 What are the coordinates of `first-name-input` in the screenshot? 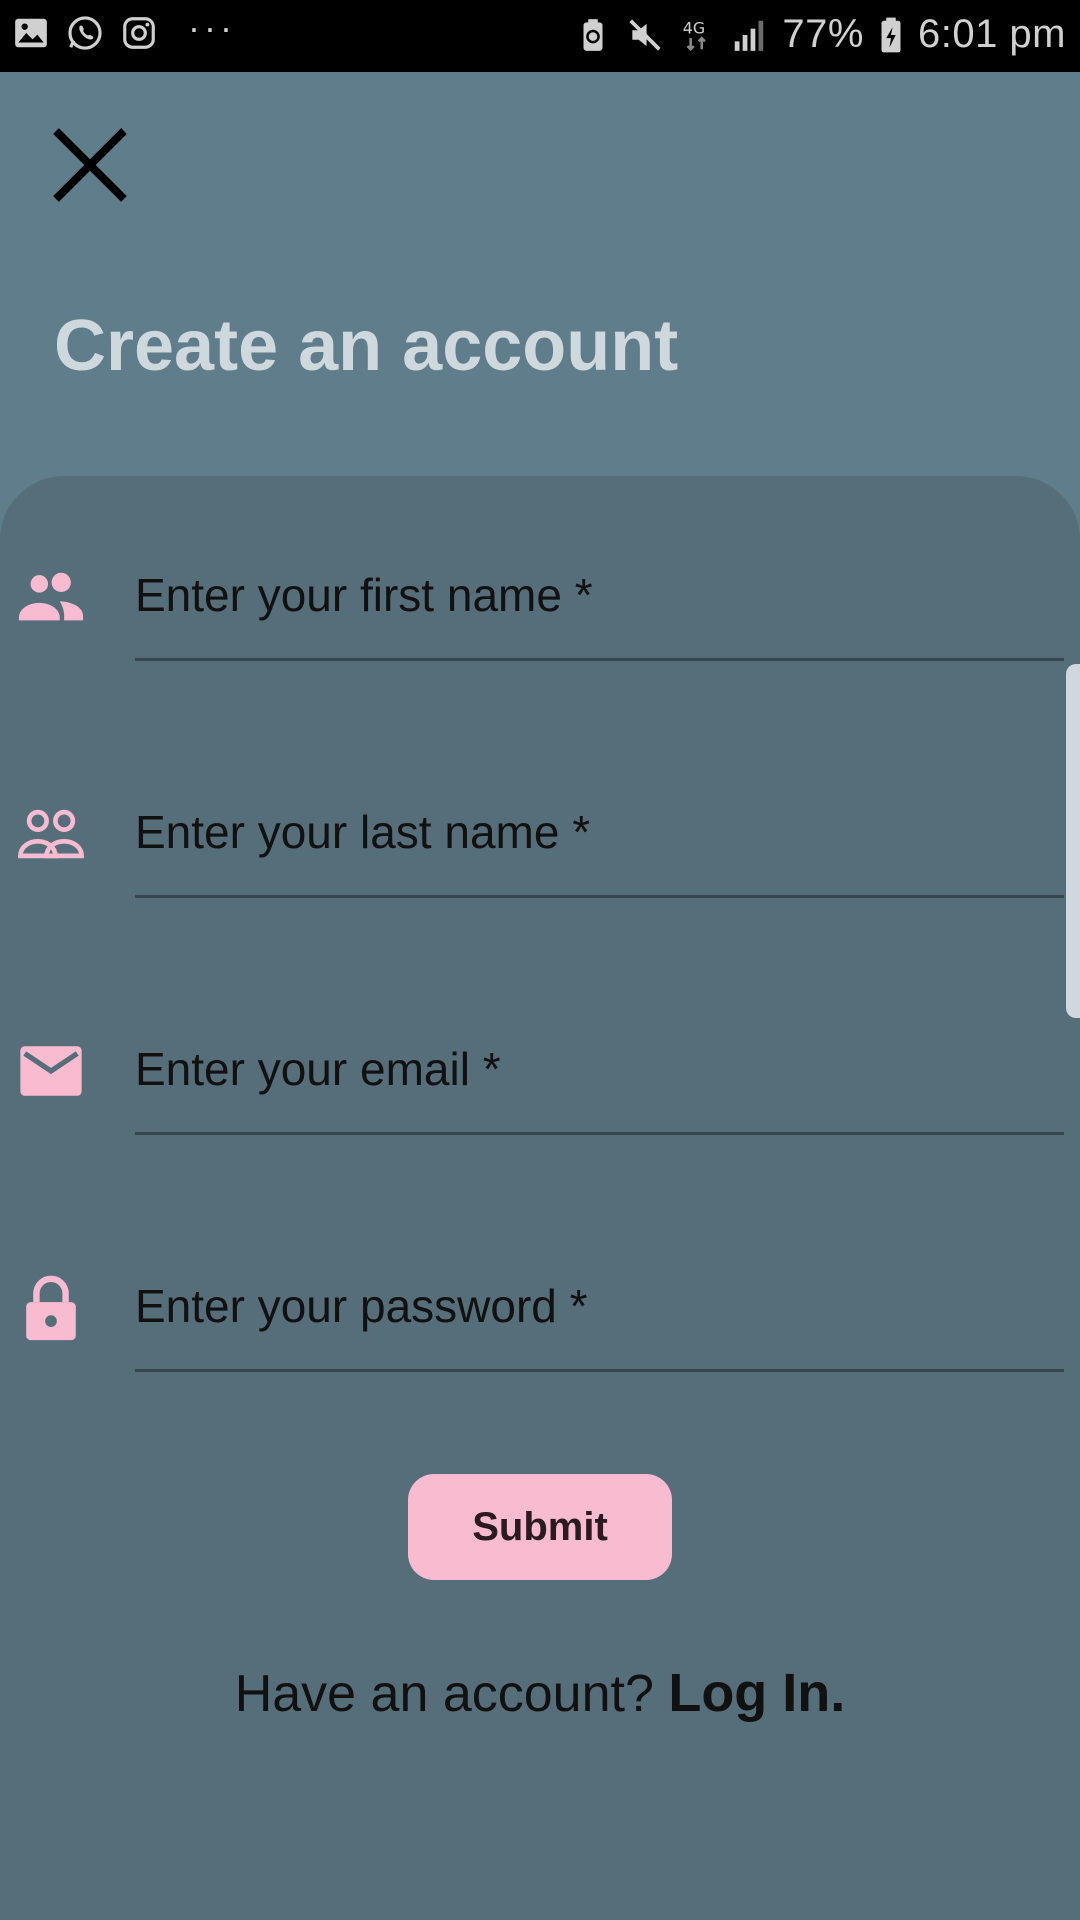 It's located at (599, 606).